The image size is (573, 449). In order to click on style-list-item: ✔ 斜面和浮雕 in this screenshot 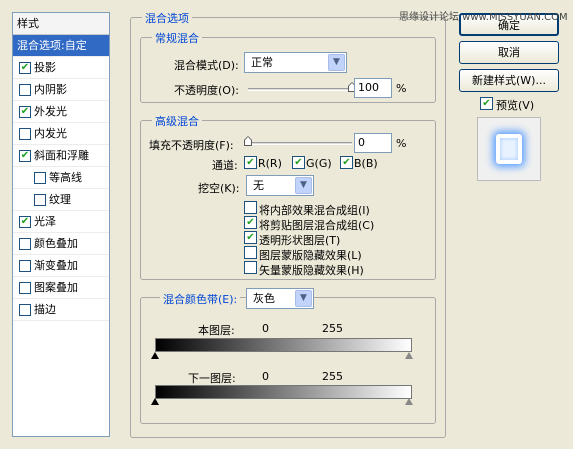, I will do `click(61, 156)`.